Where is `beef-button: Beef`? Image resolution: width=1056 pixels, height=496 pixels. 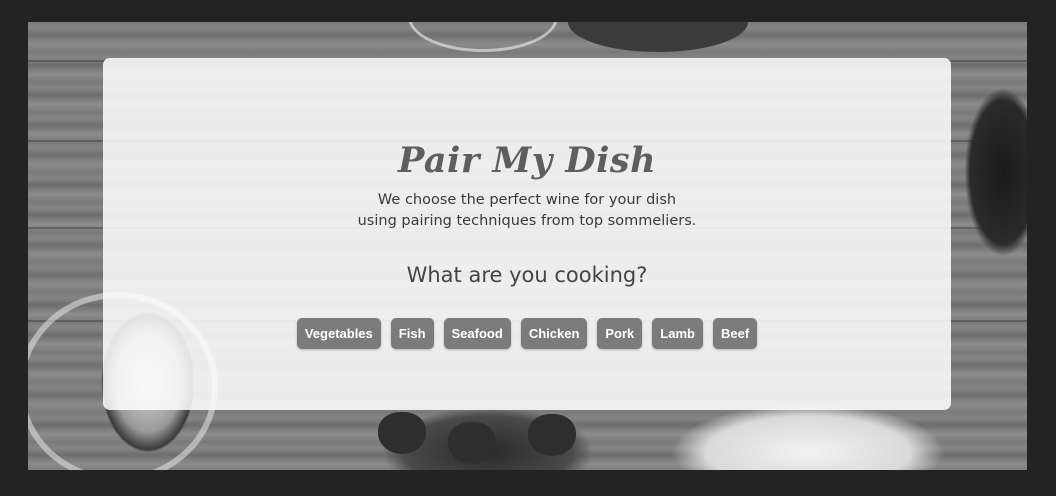 beef-button: Beef is located at coordinates (735, 333).